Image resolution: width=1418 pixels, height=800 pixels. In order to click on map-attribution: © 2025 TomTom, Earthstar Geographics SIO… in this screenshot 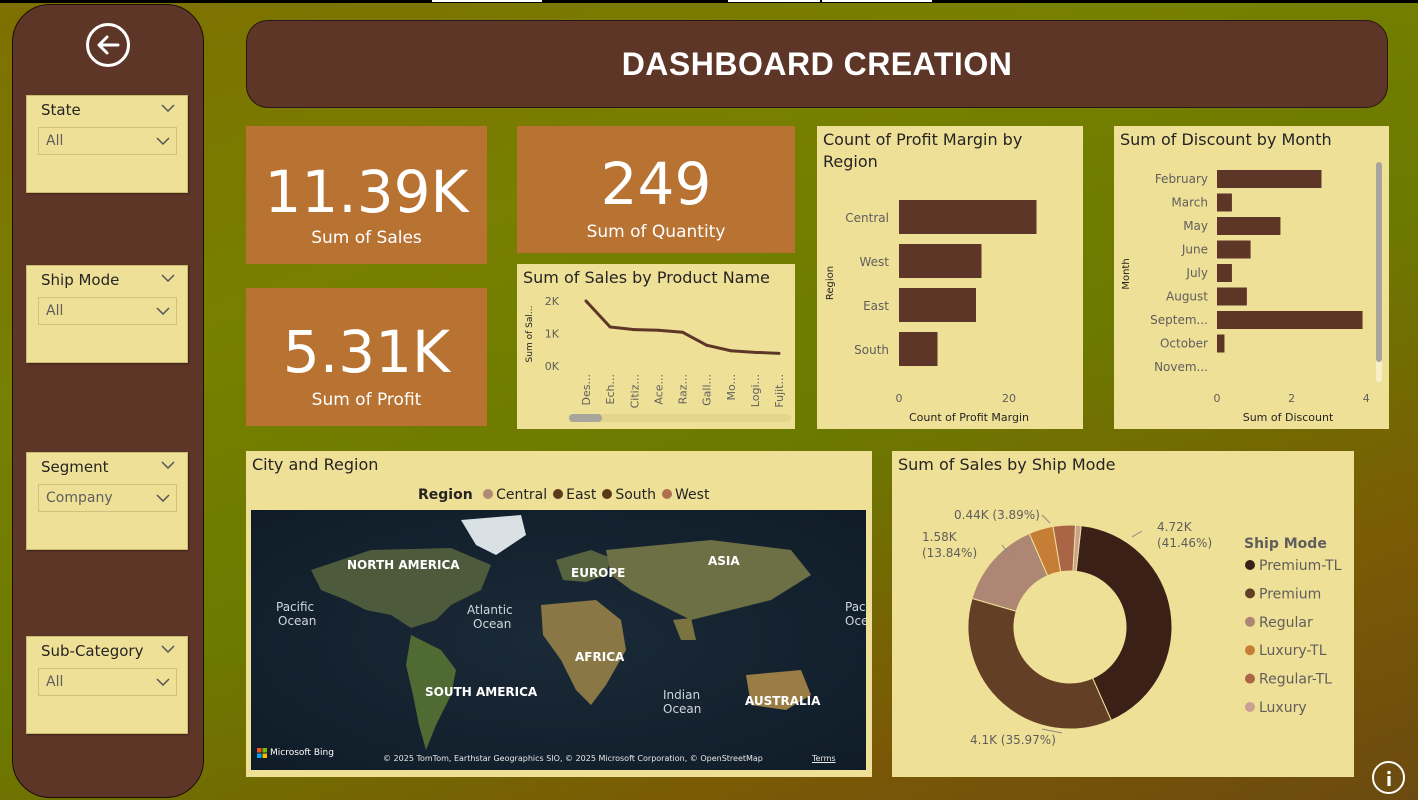, I will do `click(573, 758)`.